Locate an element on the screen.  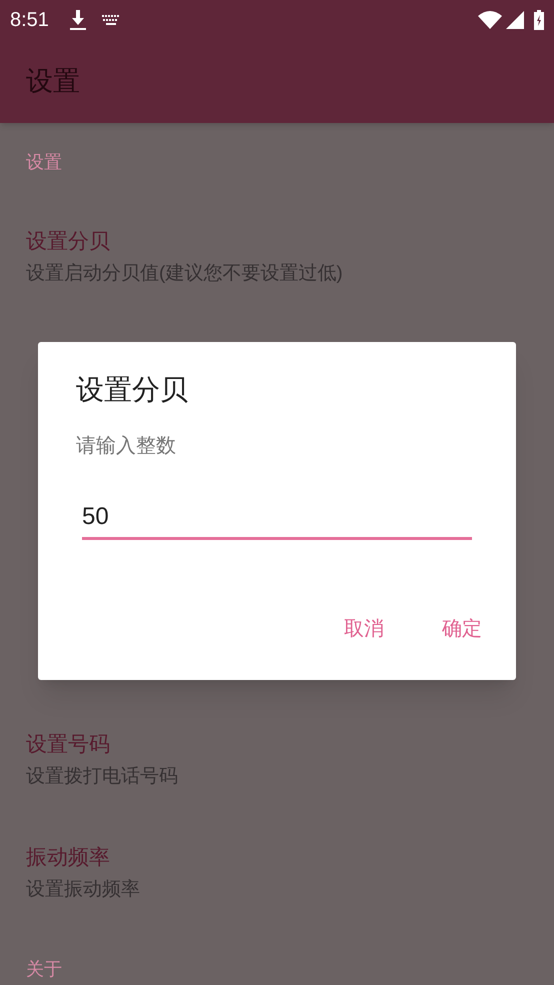
item-title: 振动频率 is located at coordinates (68, 858).